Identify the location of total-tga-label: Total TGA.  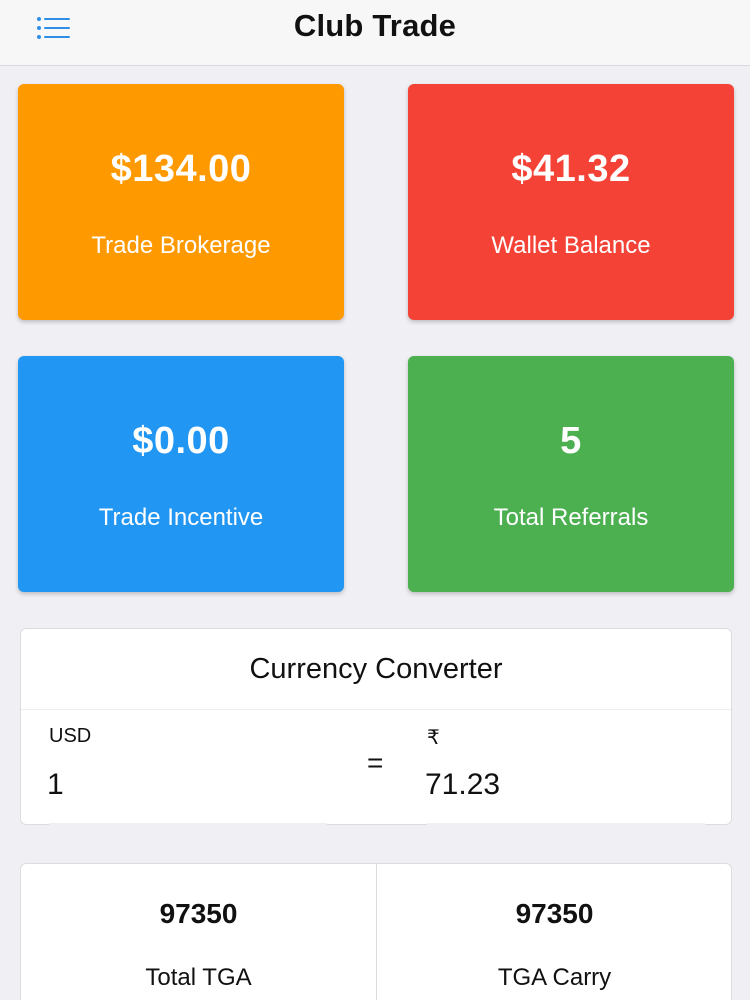
(198, 977).